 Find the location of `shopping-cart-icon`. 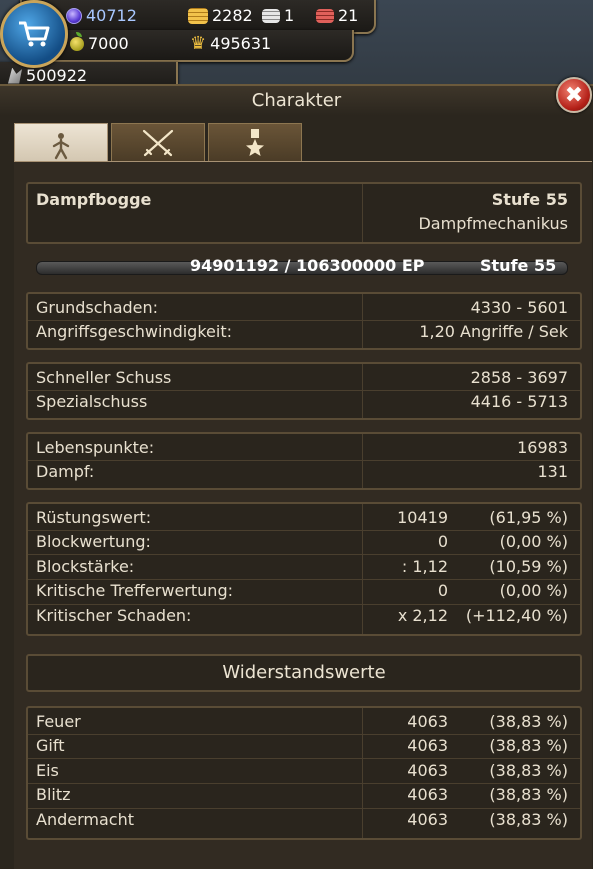

shopping-cart-icon is located at coordinates (34, 34).